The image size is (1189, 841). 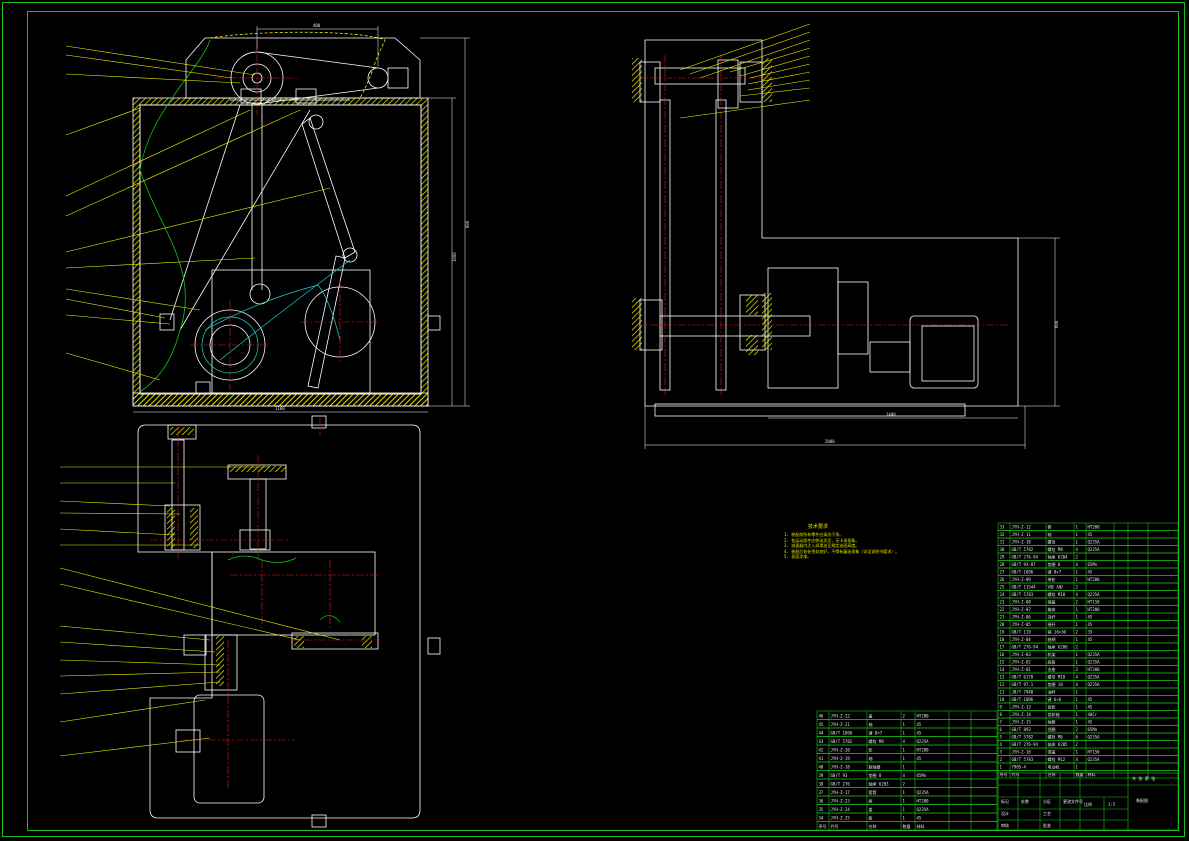 I want to click on bom-cell: GB/T 11544, so click(x=1024, y=587).